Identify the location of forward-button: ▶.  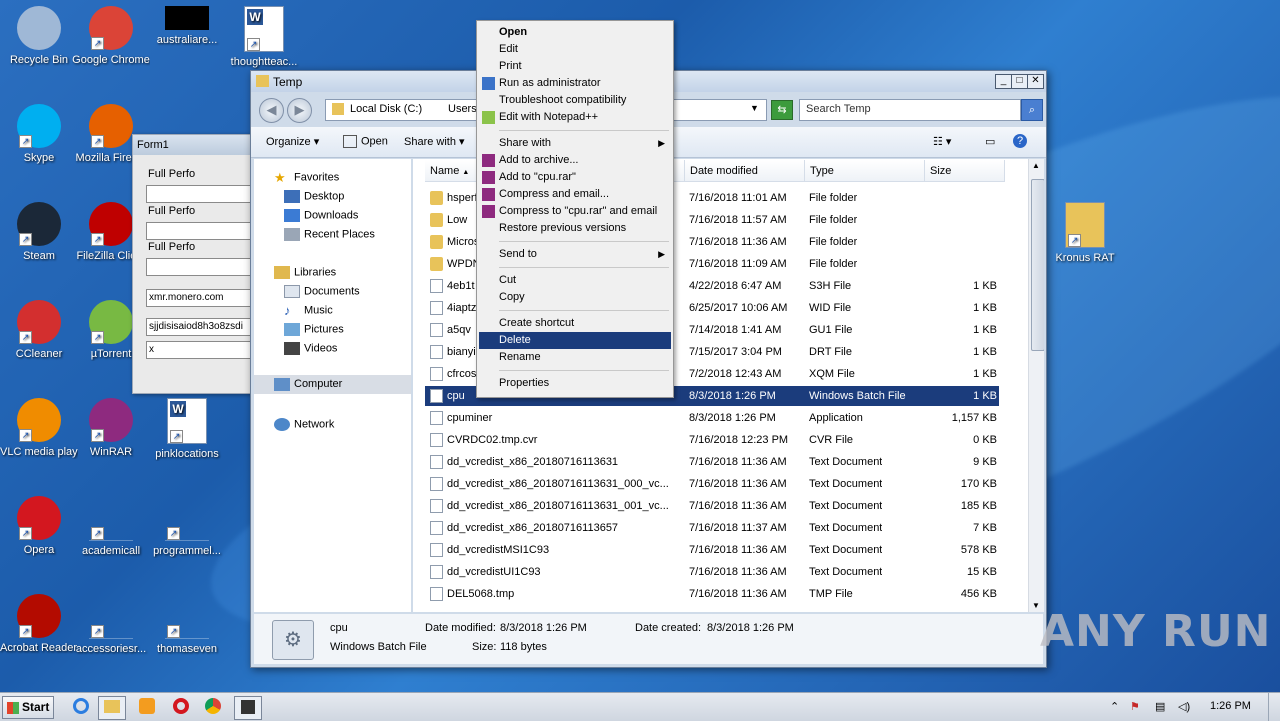
(299, 110).